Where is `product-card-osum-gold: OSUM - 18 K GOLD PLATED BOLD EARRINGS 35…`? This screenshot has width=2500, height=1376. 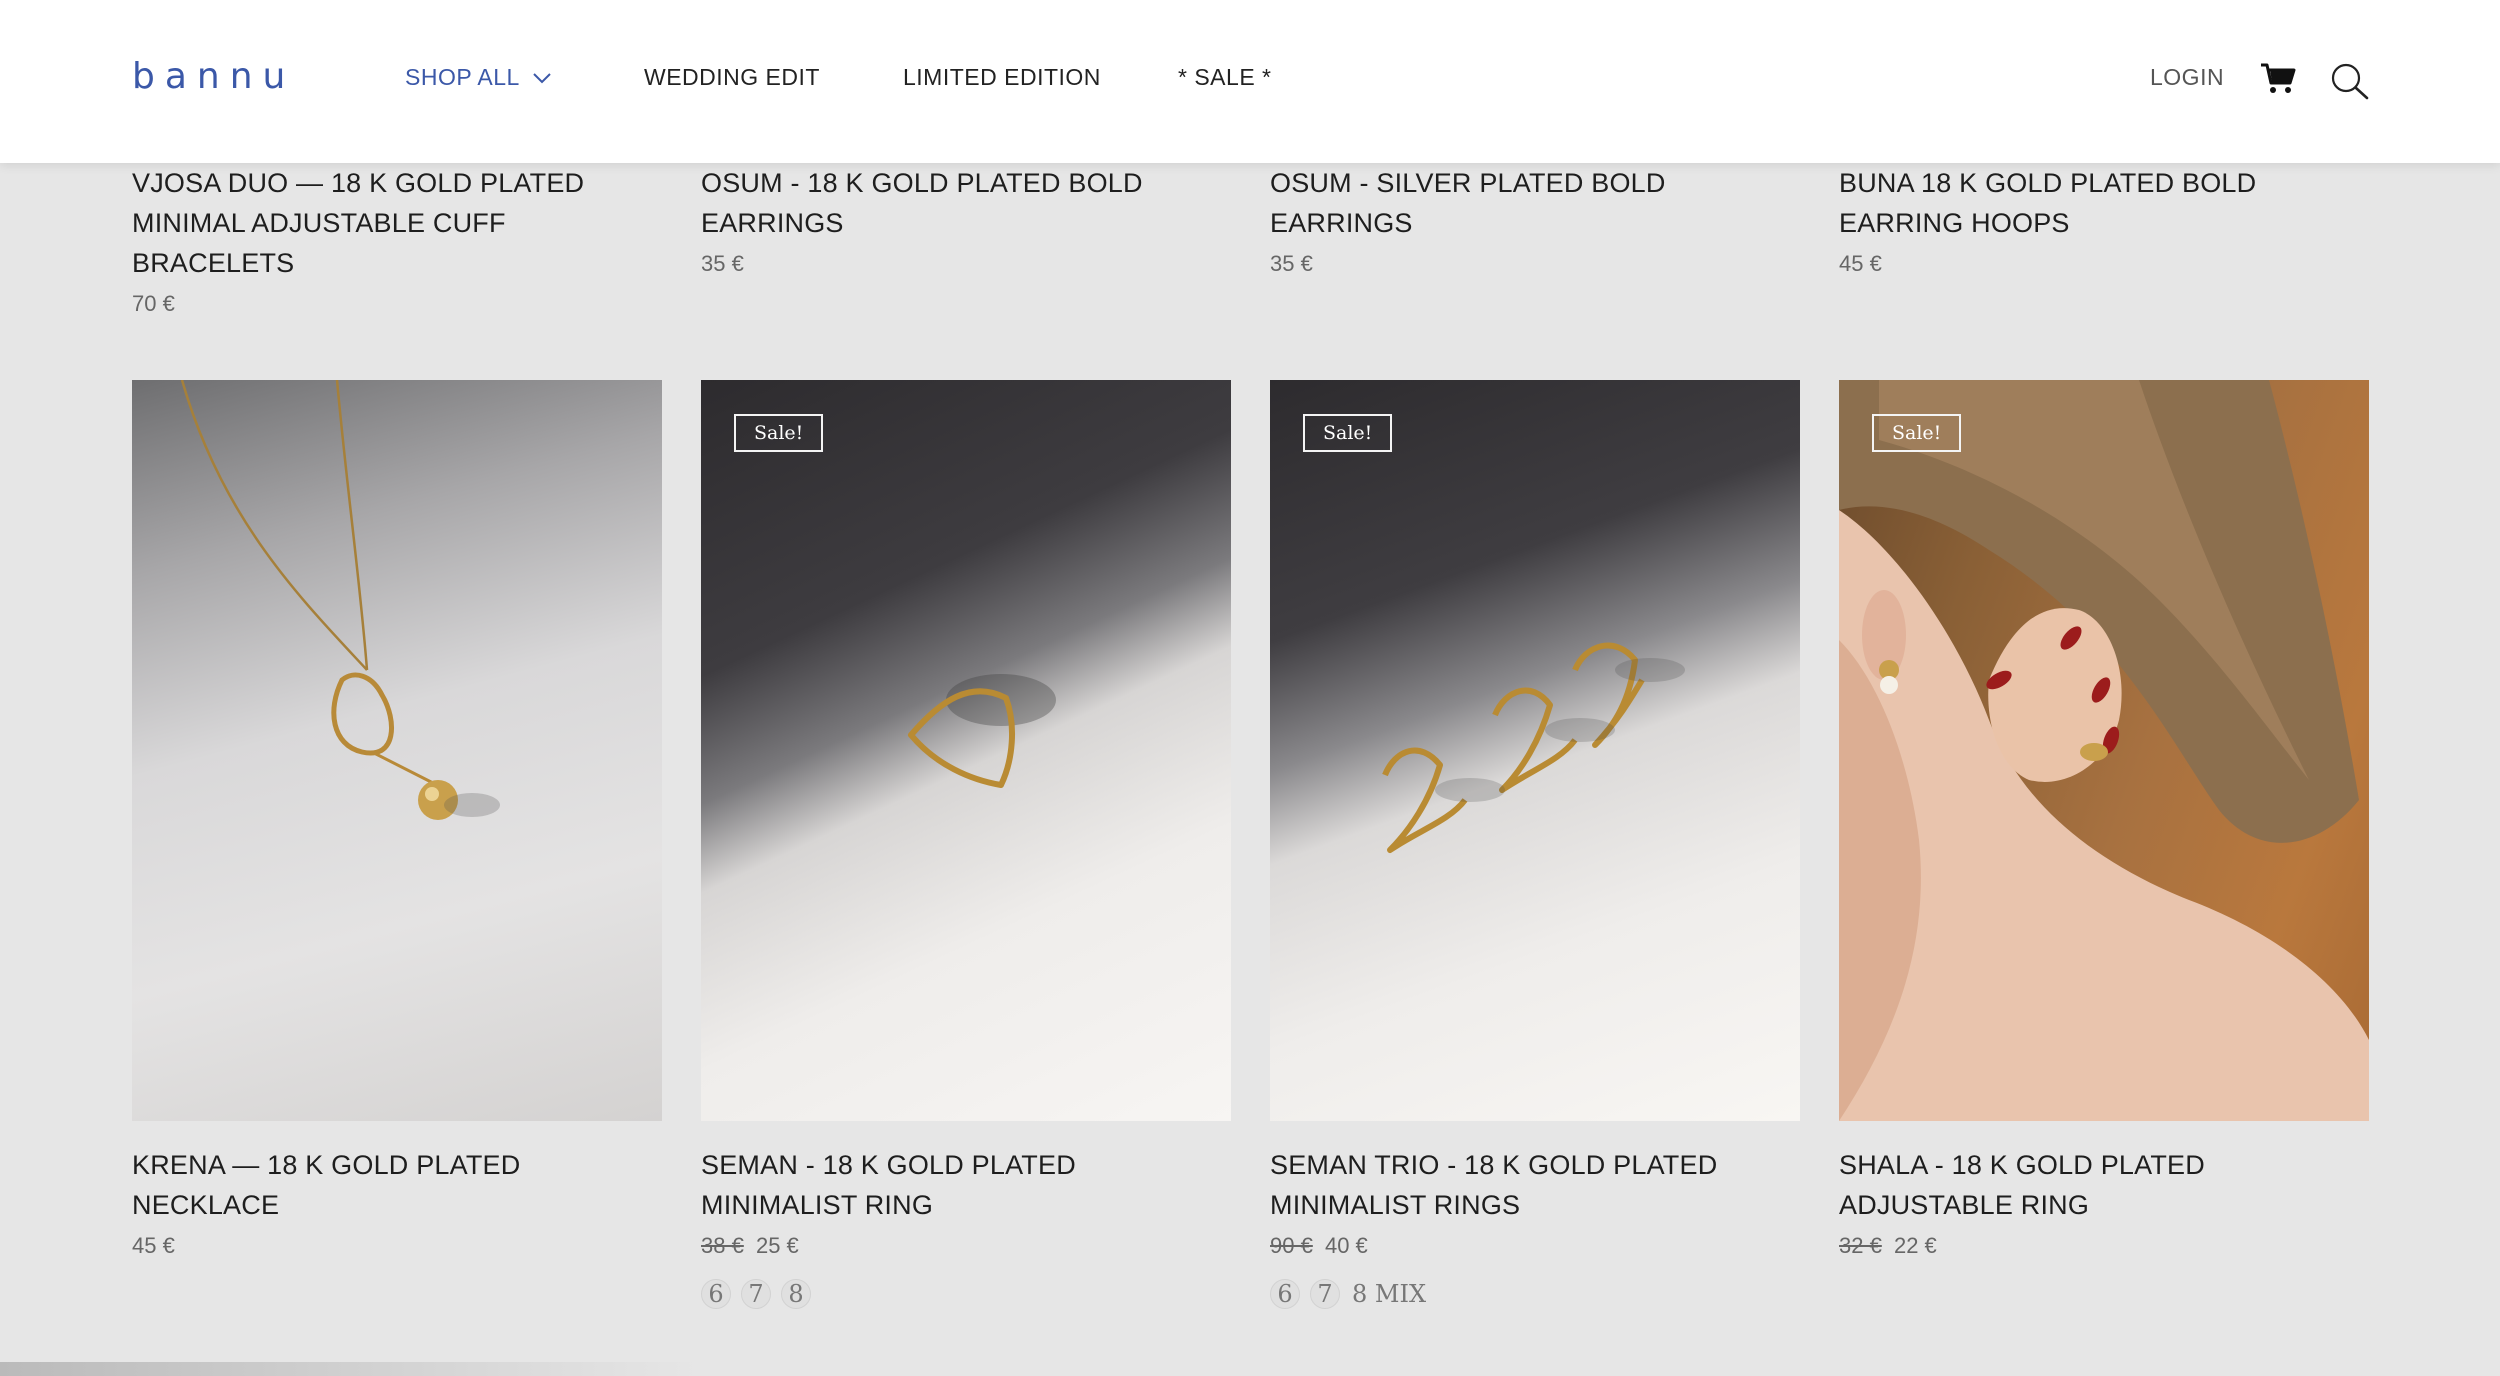 product-card-osum-gold: OSUM - 18 K GOLD PLATED BOLD EARRINGS 35… is located at coordinates (971, 221).